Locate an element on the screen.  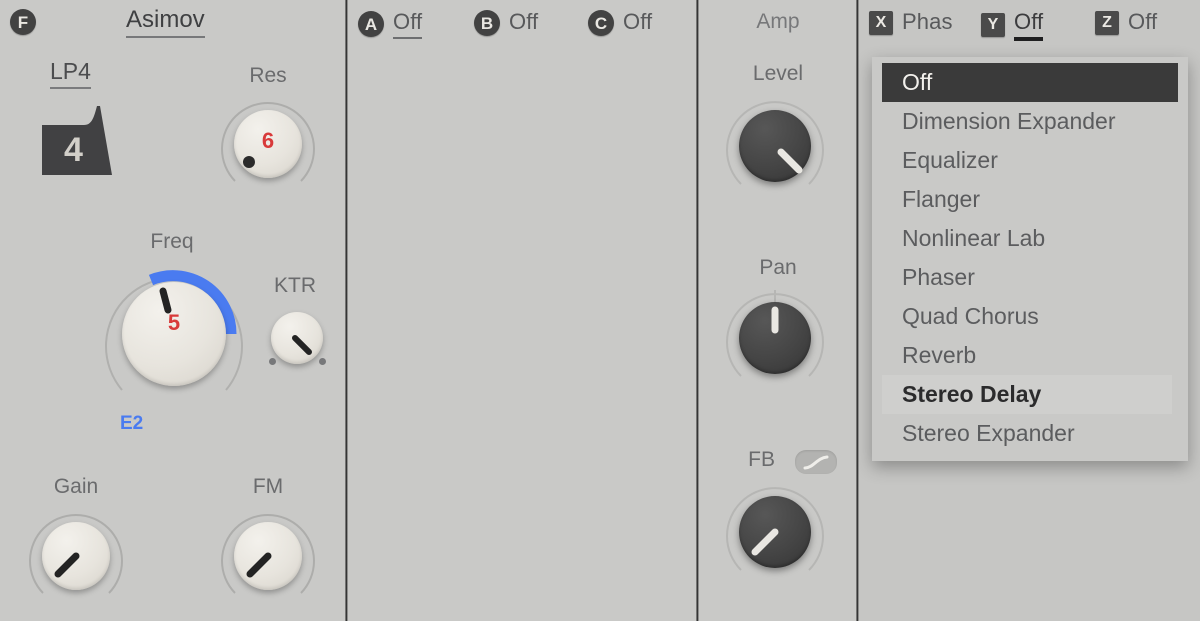
ktr-knob is located at coordinates (297, 340).